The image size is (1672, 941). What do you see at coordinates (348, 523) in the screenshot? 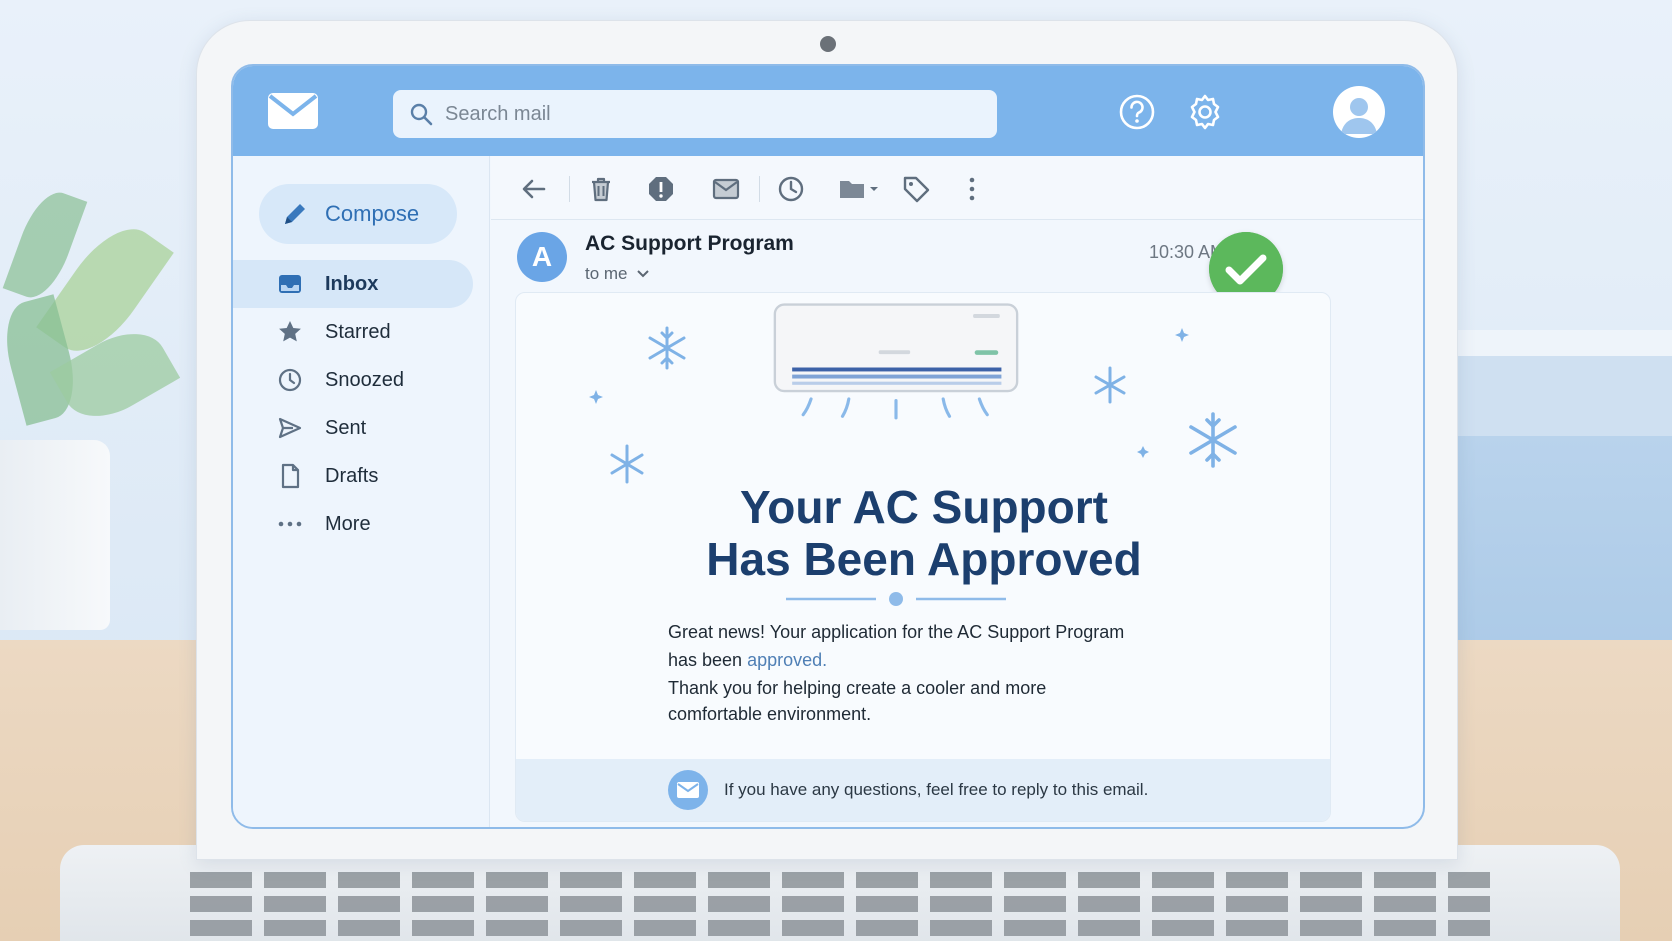
I see `sidebar-item-label: More` at bounding box center [348, 523].